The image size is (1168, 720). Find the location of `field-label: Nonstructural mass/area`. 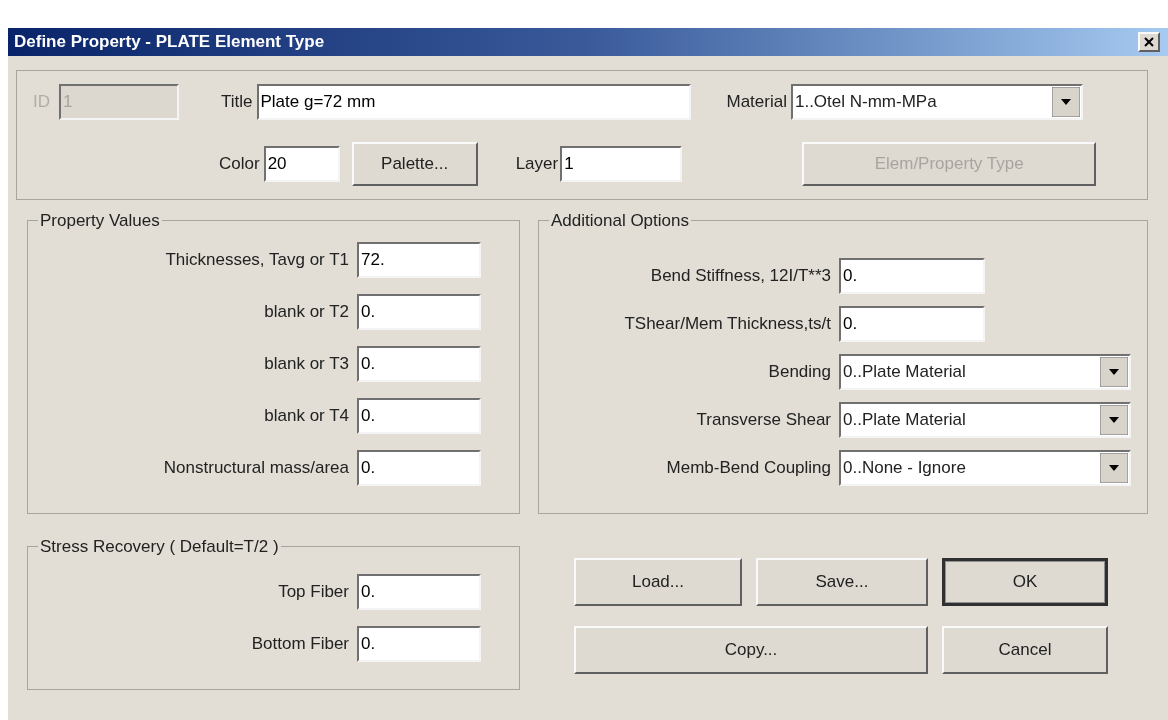

field-label: Nonstructural mass/area is located at coordinates (256, 467).